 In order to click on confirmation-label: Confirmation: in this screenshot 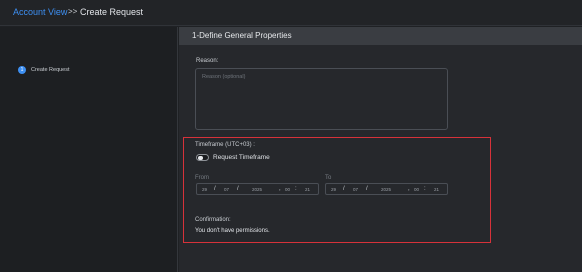, I will do `click(213, 220)`.